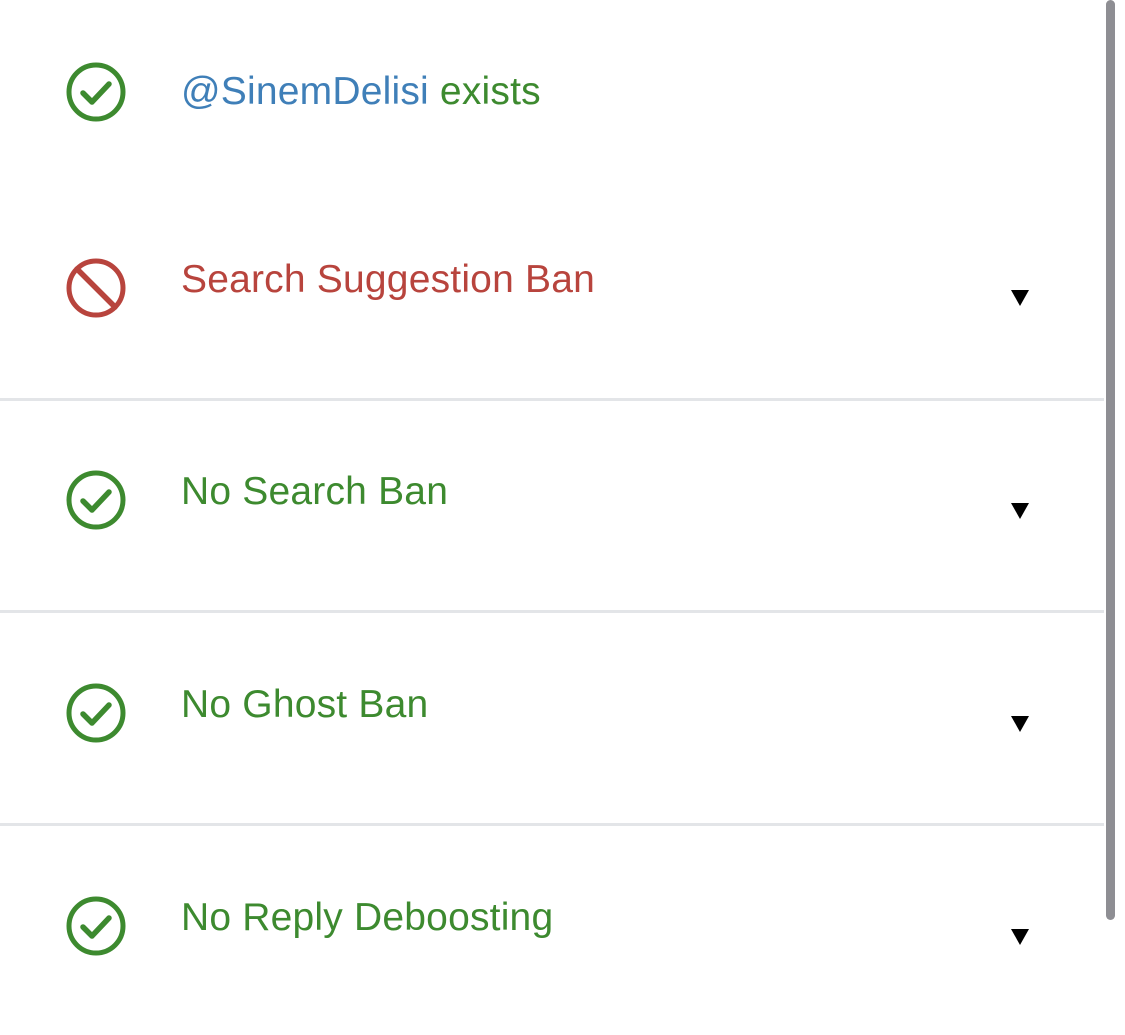 This screenshot has width=1125, height=1035. I want to click on account-handle: @SinemDelisi, so click(305, 91).